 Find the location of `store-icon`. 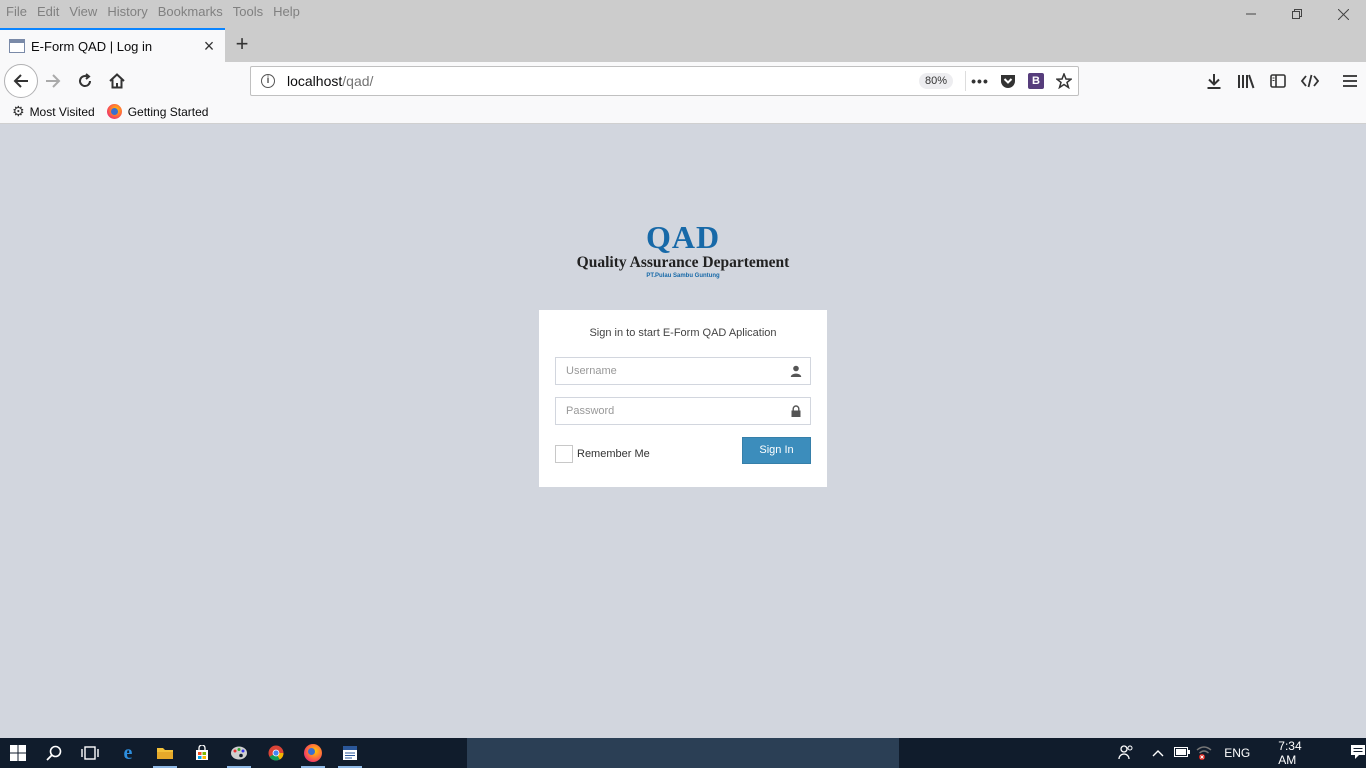

store-icon is located at coordinates (202, 752).